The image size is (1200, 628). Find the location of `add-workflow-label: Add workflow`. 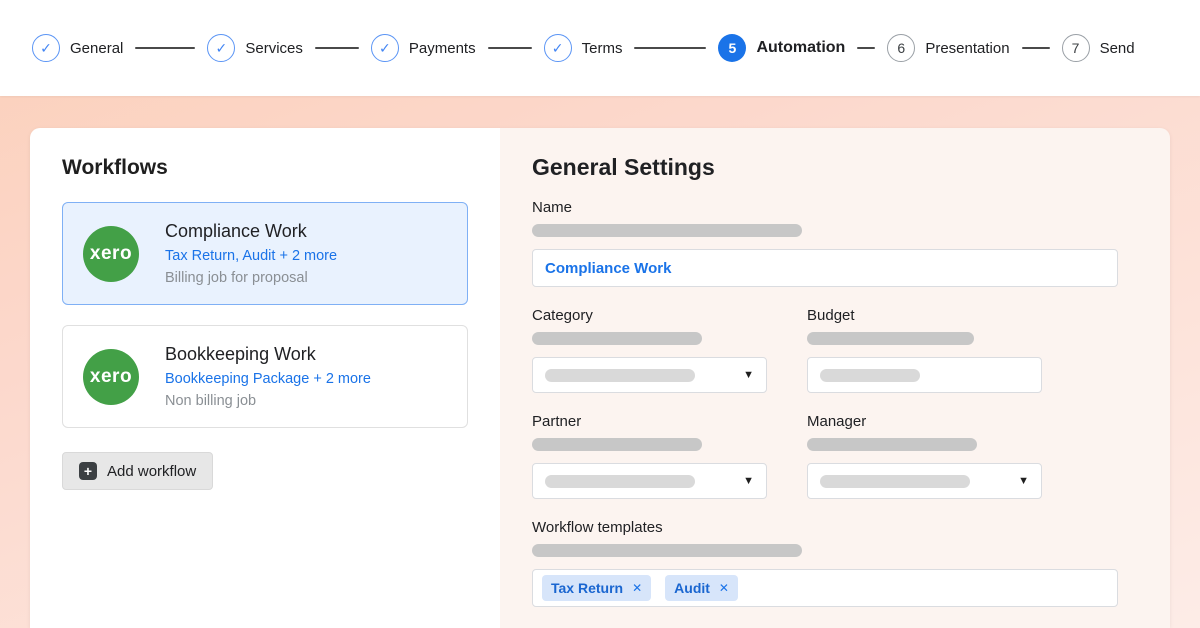

add-workflow-label: Add workflow is located at coordinates (152, 471).